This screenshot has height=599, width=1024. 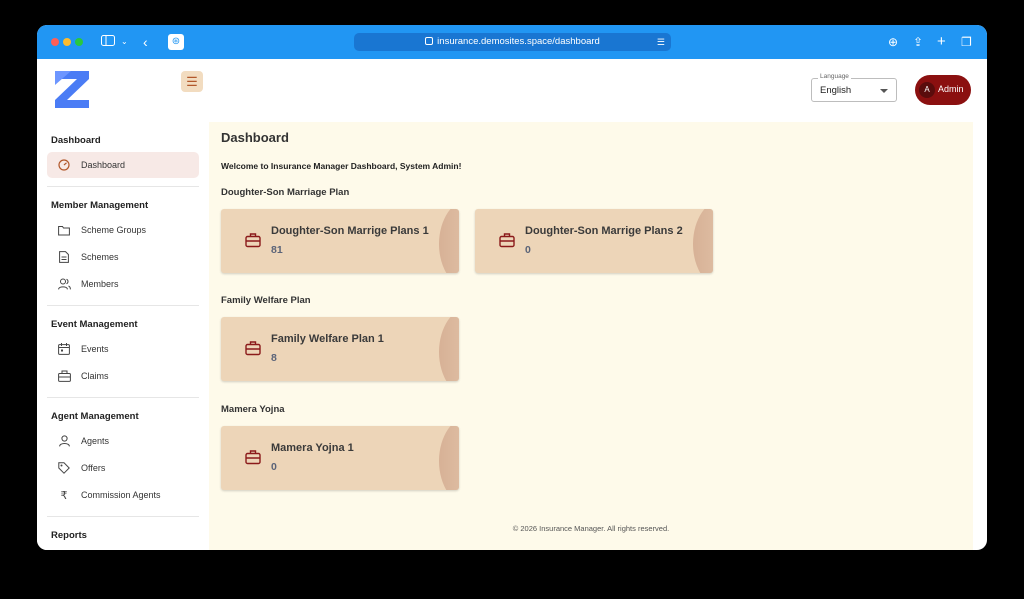 I want to click on user-menu-button: A Admin, so click(x=943, y=90).